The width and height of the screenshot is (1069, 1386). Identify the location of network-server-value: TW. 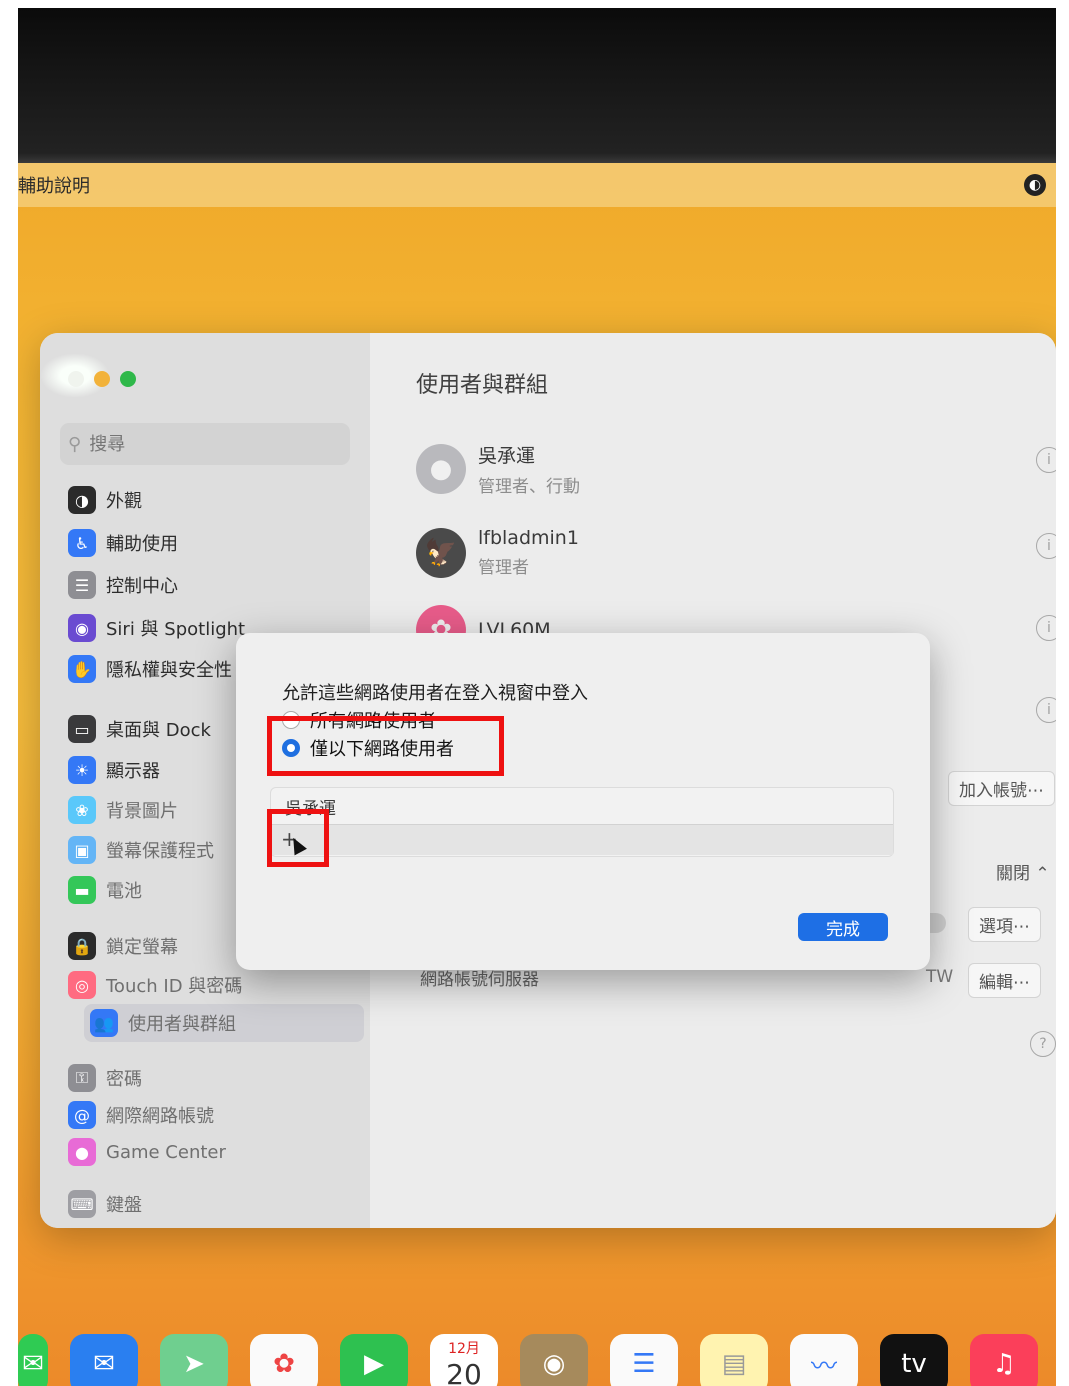
(940, 977).